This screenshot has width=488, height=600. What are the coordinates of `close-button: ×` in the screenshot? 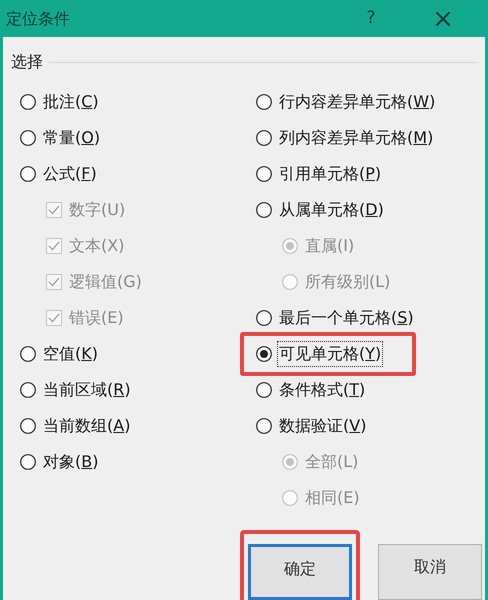 It's located at (443, 19).